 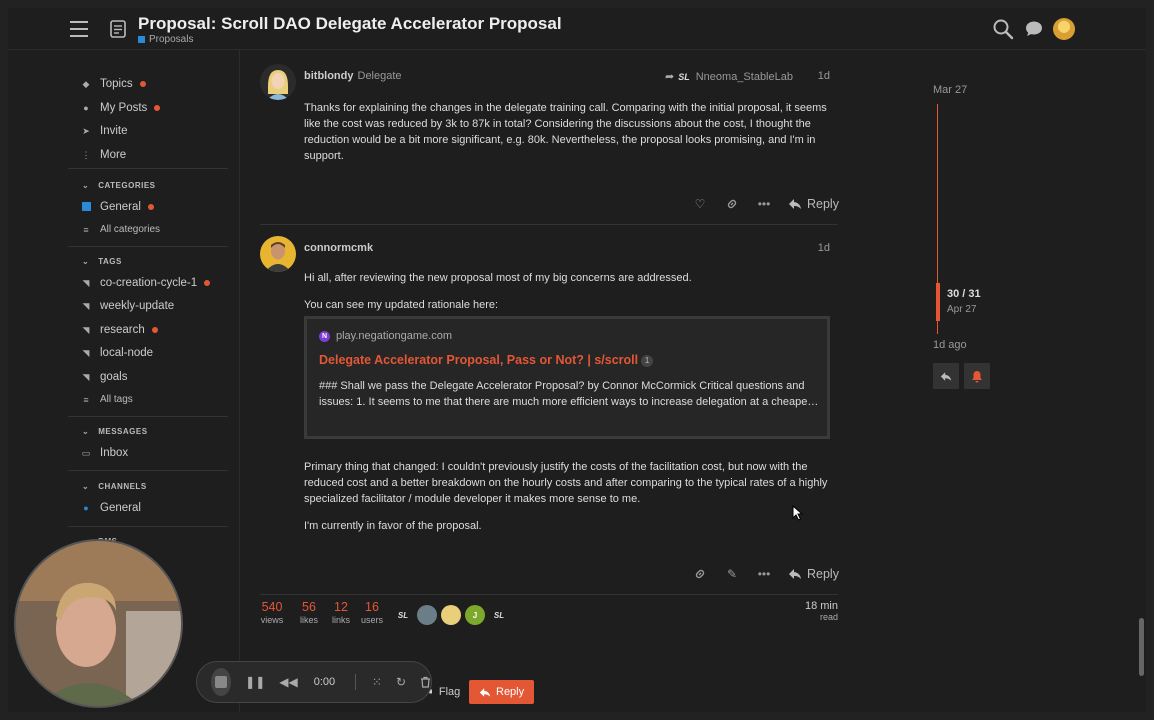 I want to click on timeline-last-activity: 1d ago, so click(x=950, y=345).